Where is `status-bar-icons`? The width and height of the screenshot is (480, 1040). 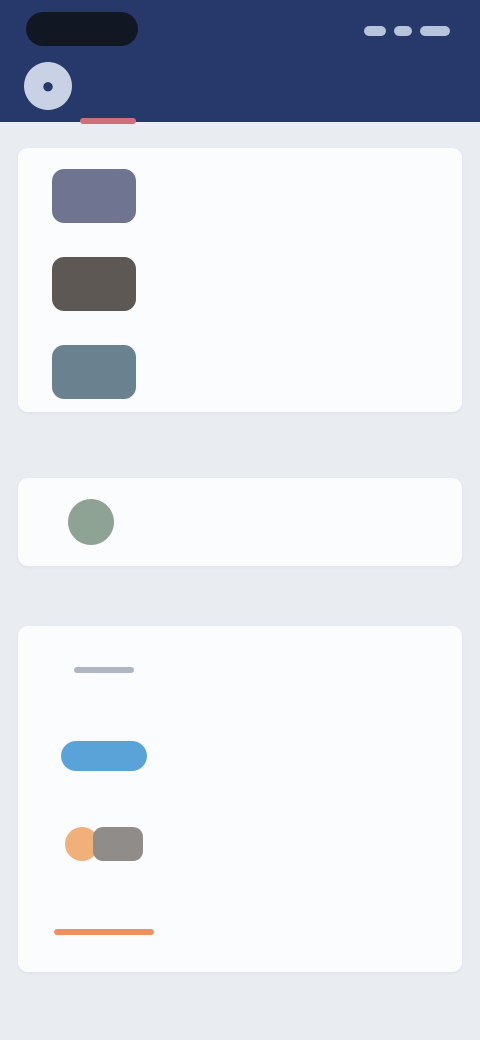 status-bar-icons is located at coordinates (402, 31).